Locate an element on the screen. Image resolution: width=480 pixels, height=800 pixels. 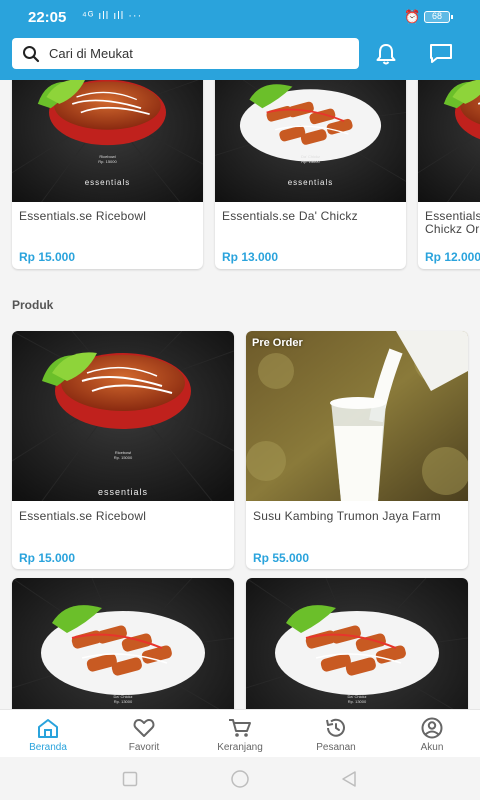
nav-item-favorit: Favorit is located at coordinates (144, 734).